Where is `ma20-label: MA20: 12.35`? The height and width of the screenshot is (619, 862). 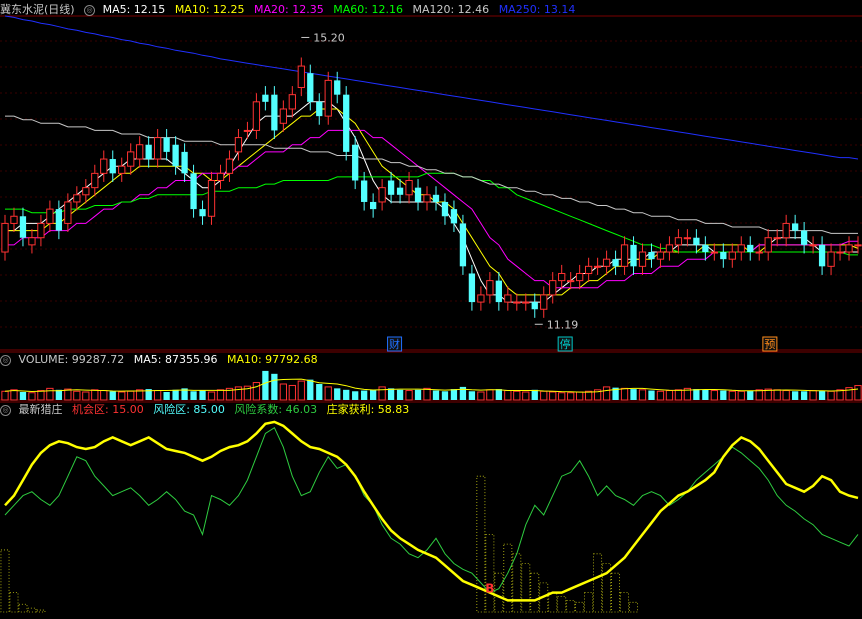
ma20-label: MA20: 12.35 is located at coordinates (289, 9).